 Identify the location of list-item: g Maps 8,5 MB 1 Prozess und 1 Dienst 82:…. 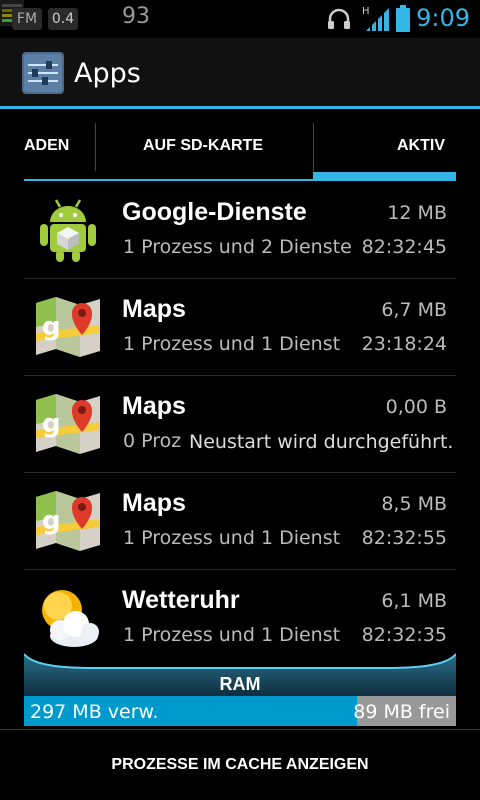
(240, 521).